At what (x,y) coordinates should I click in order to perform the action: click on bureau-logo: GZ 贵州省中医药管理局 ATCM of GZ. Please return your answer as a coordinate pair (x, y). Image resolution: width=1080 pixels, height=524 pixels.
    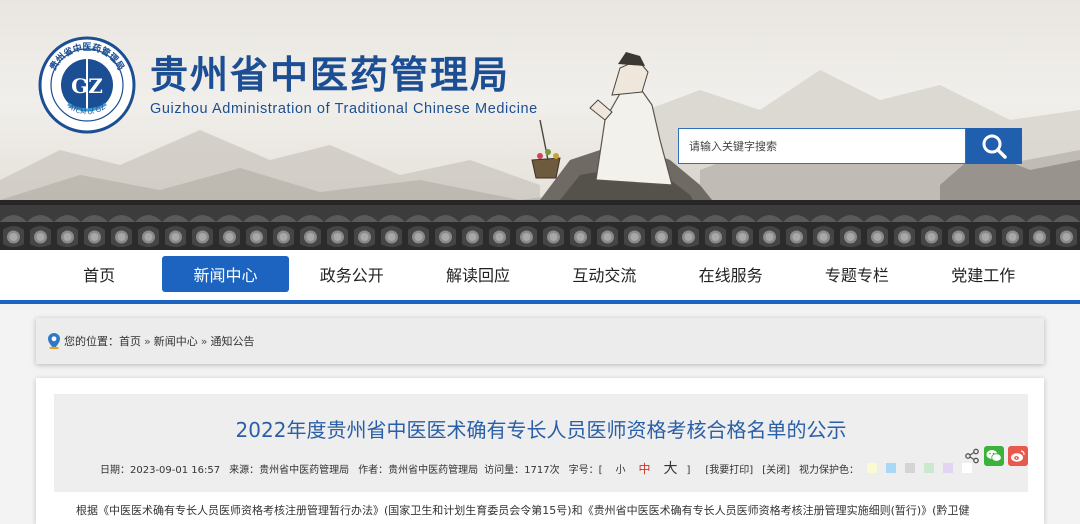
    Looking at the image, I should click on (87, 85).